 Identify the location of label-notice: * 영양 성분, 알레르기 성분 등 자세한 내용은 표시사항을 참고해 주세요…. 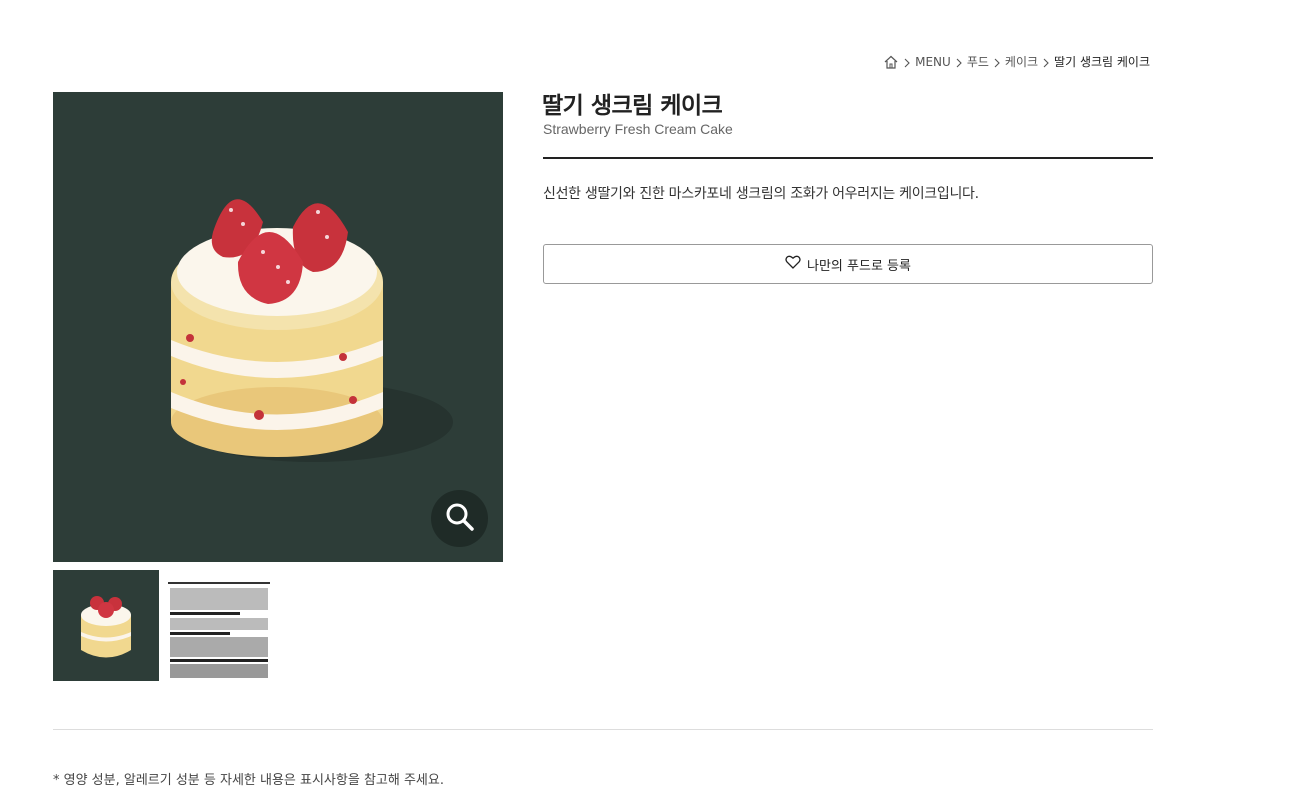
(248, 780).